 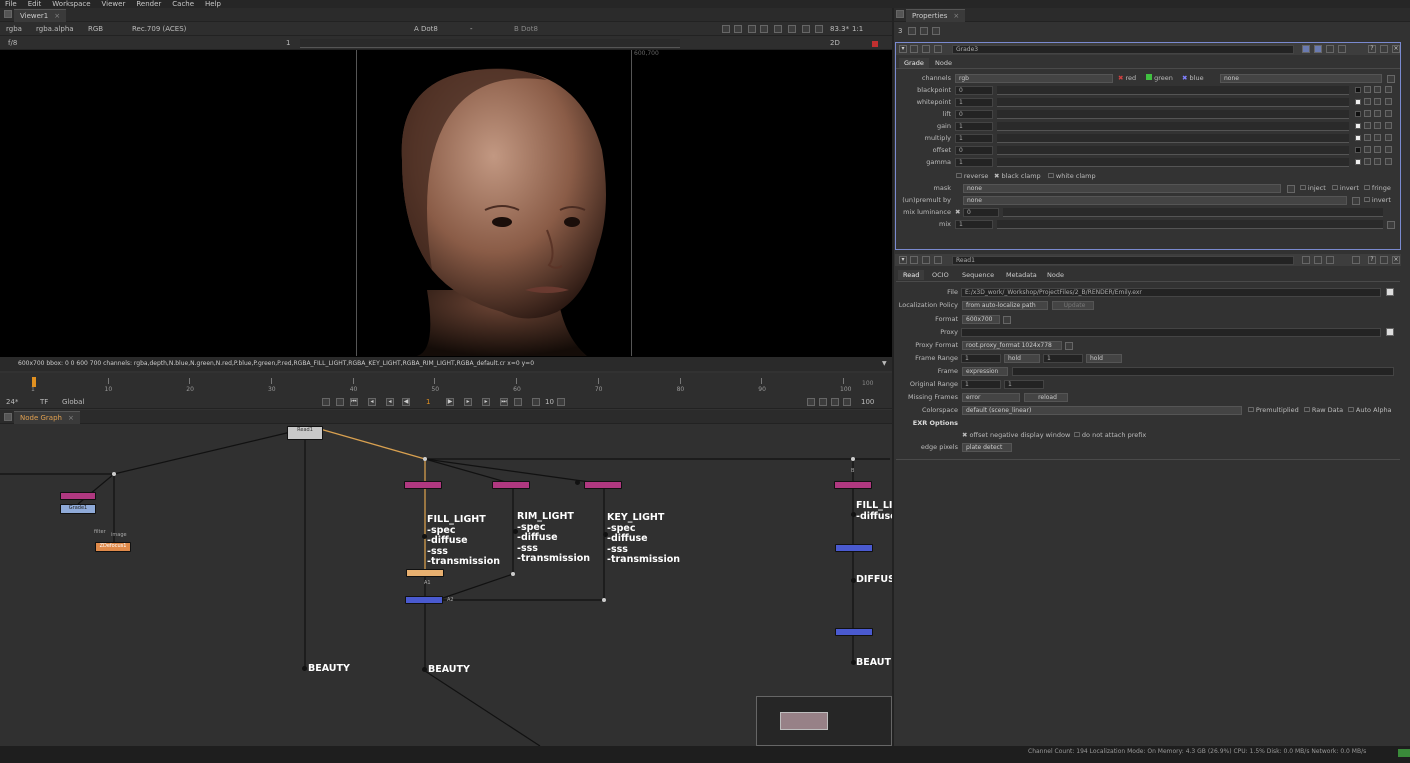 I want to click on node-color-icon, so click(x=914, y=260).